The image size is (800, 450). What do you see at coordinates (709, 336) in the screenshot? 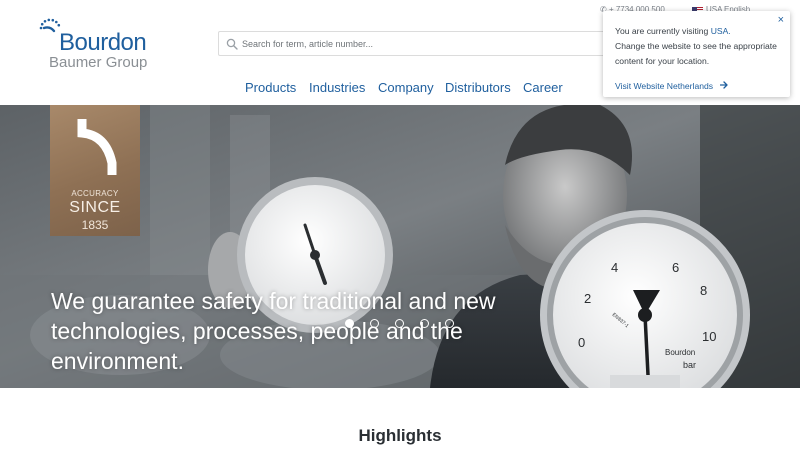
I see `svg-text: 10` at bounding box center [709, 336].